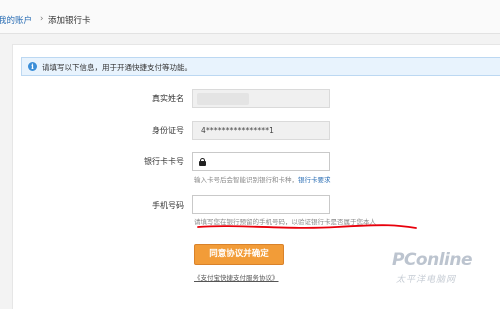 Image resolution: width=500 pixels, height=309 pixels. Describe the element at coordinates (261, 204) in the screenshot. I see `phone-input` at that location.